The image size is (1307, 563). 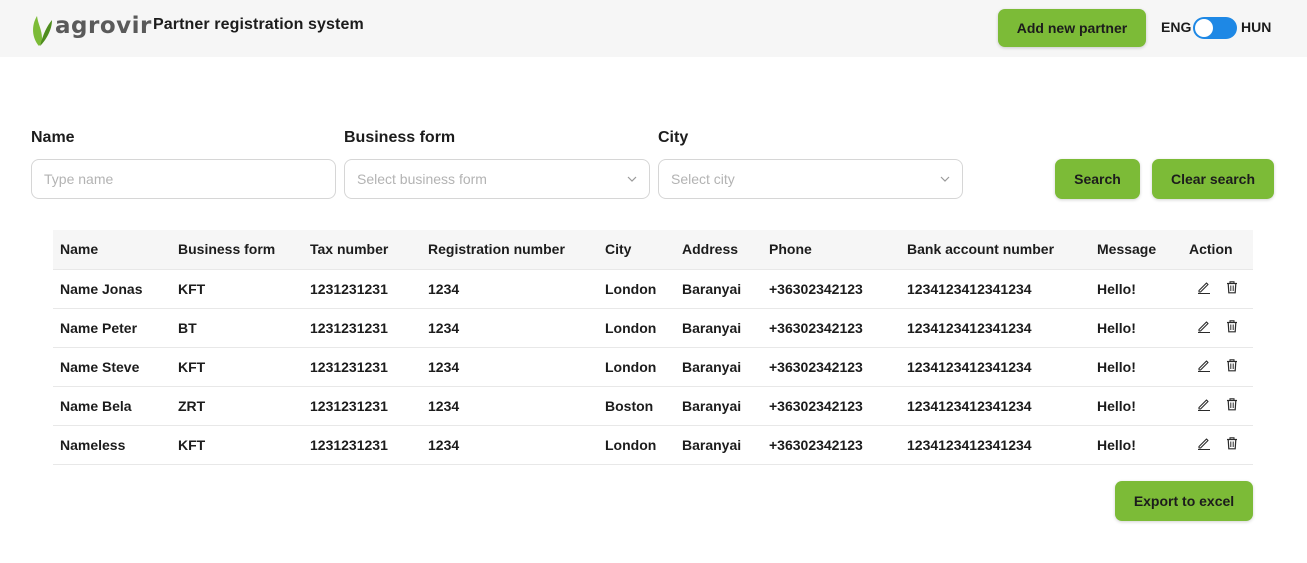 What do you see at coordinates (183, 179) in the screenshot?
I see `name-search-input` at bounding box center [183, 179].